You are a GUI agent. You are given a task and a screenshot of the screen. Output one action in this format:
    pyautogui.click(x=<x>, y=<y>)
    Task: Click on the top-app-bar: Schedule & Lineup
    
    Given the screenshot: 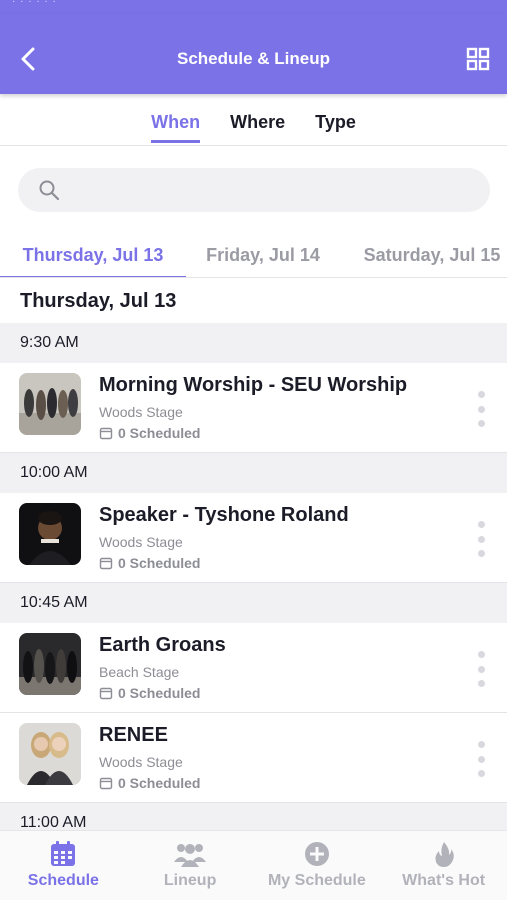 What is the action you would take?
    pyautogui.click(x=253, y=54)
    